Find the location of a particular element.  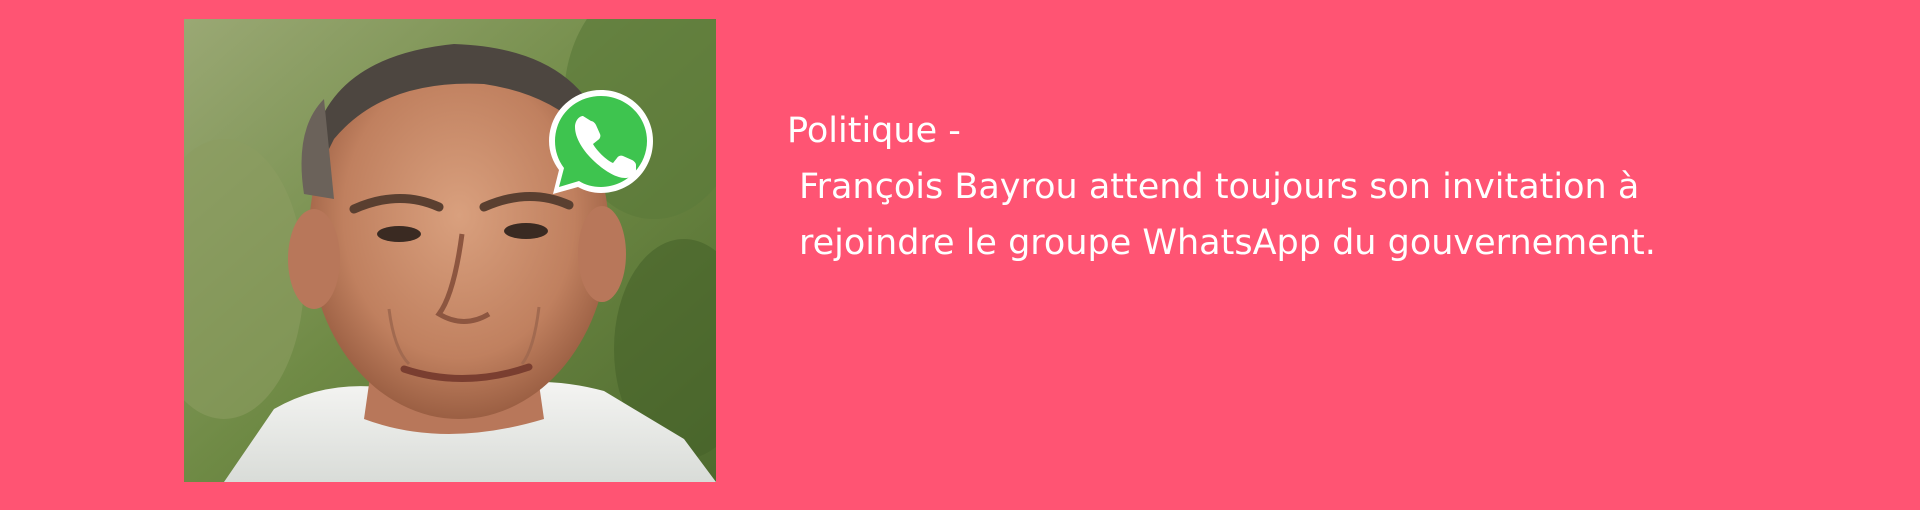

category-label: Politique - is located at coordinates (874, 131).